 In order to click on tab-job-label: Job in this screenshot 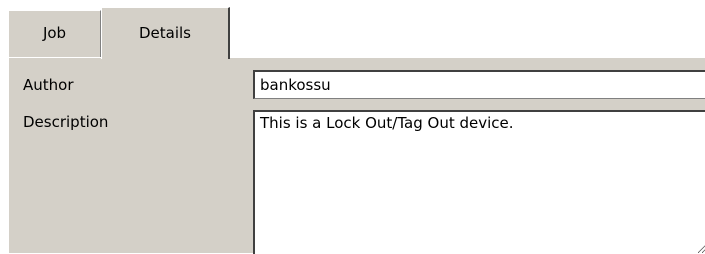, I will do `click(54, 33)`.